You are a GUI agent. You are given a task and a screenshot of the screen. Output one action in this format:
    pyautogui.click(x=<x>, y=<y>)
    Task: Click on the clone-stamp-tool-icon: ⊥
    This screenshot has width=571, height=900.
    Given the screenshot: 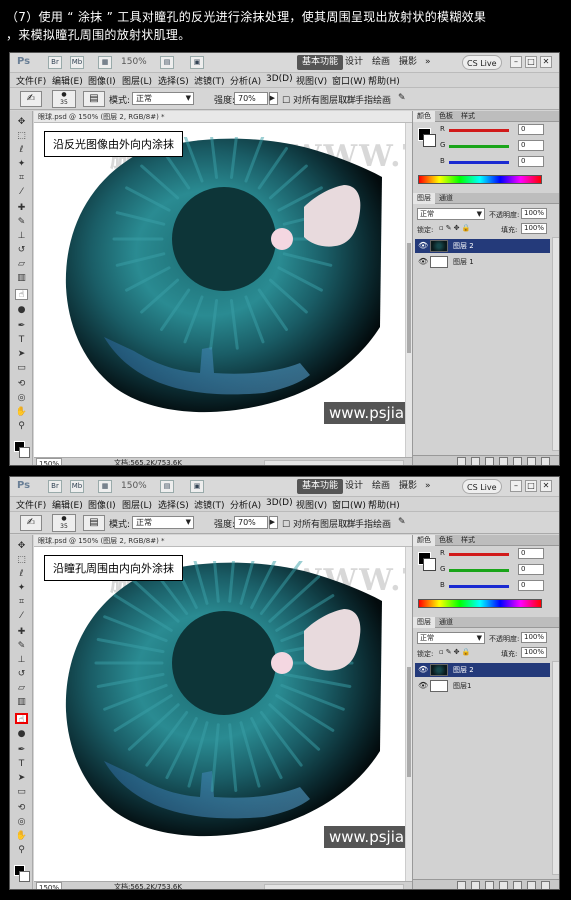 What is the action you would take?
    pyautogui.click(x=21, y=236)
    